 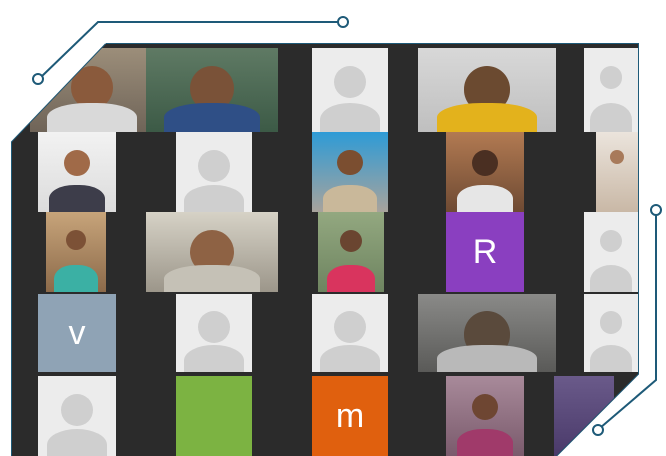 I want to click on participant-initial-tile: R, so click(x=485, y=252).